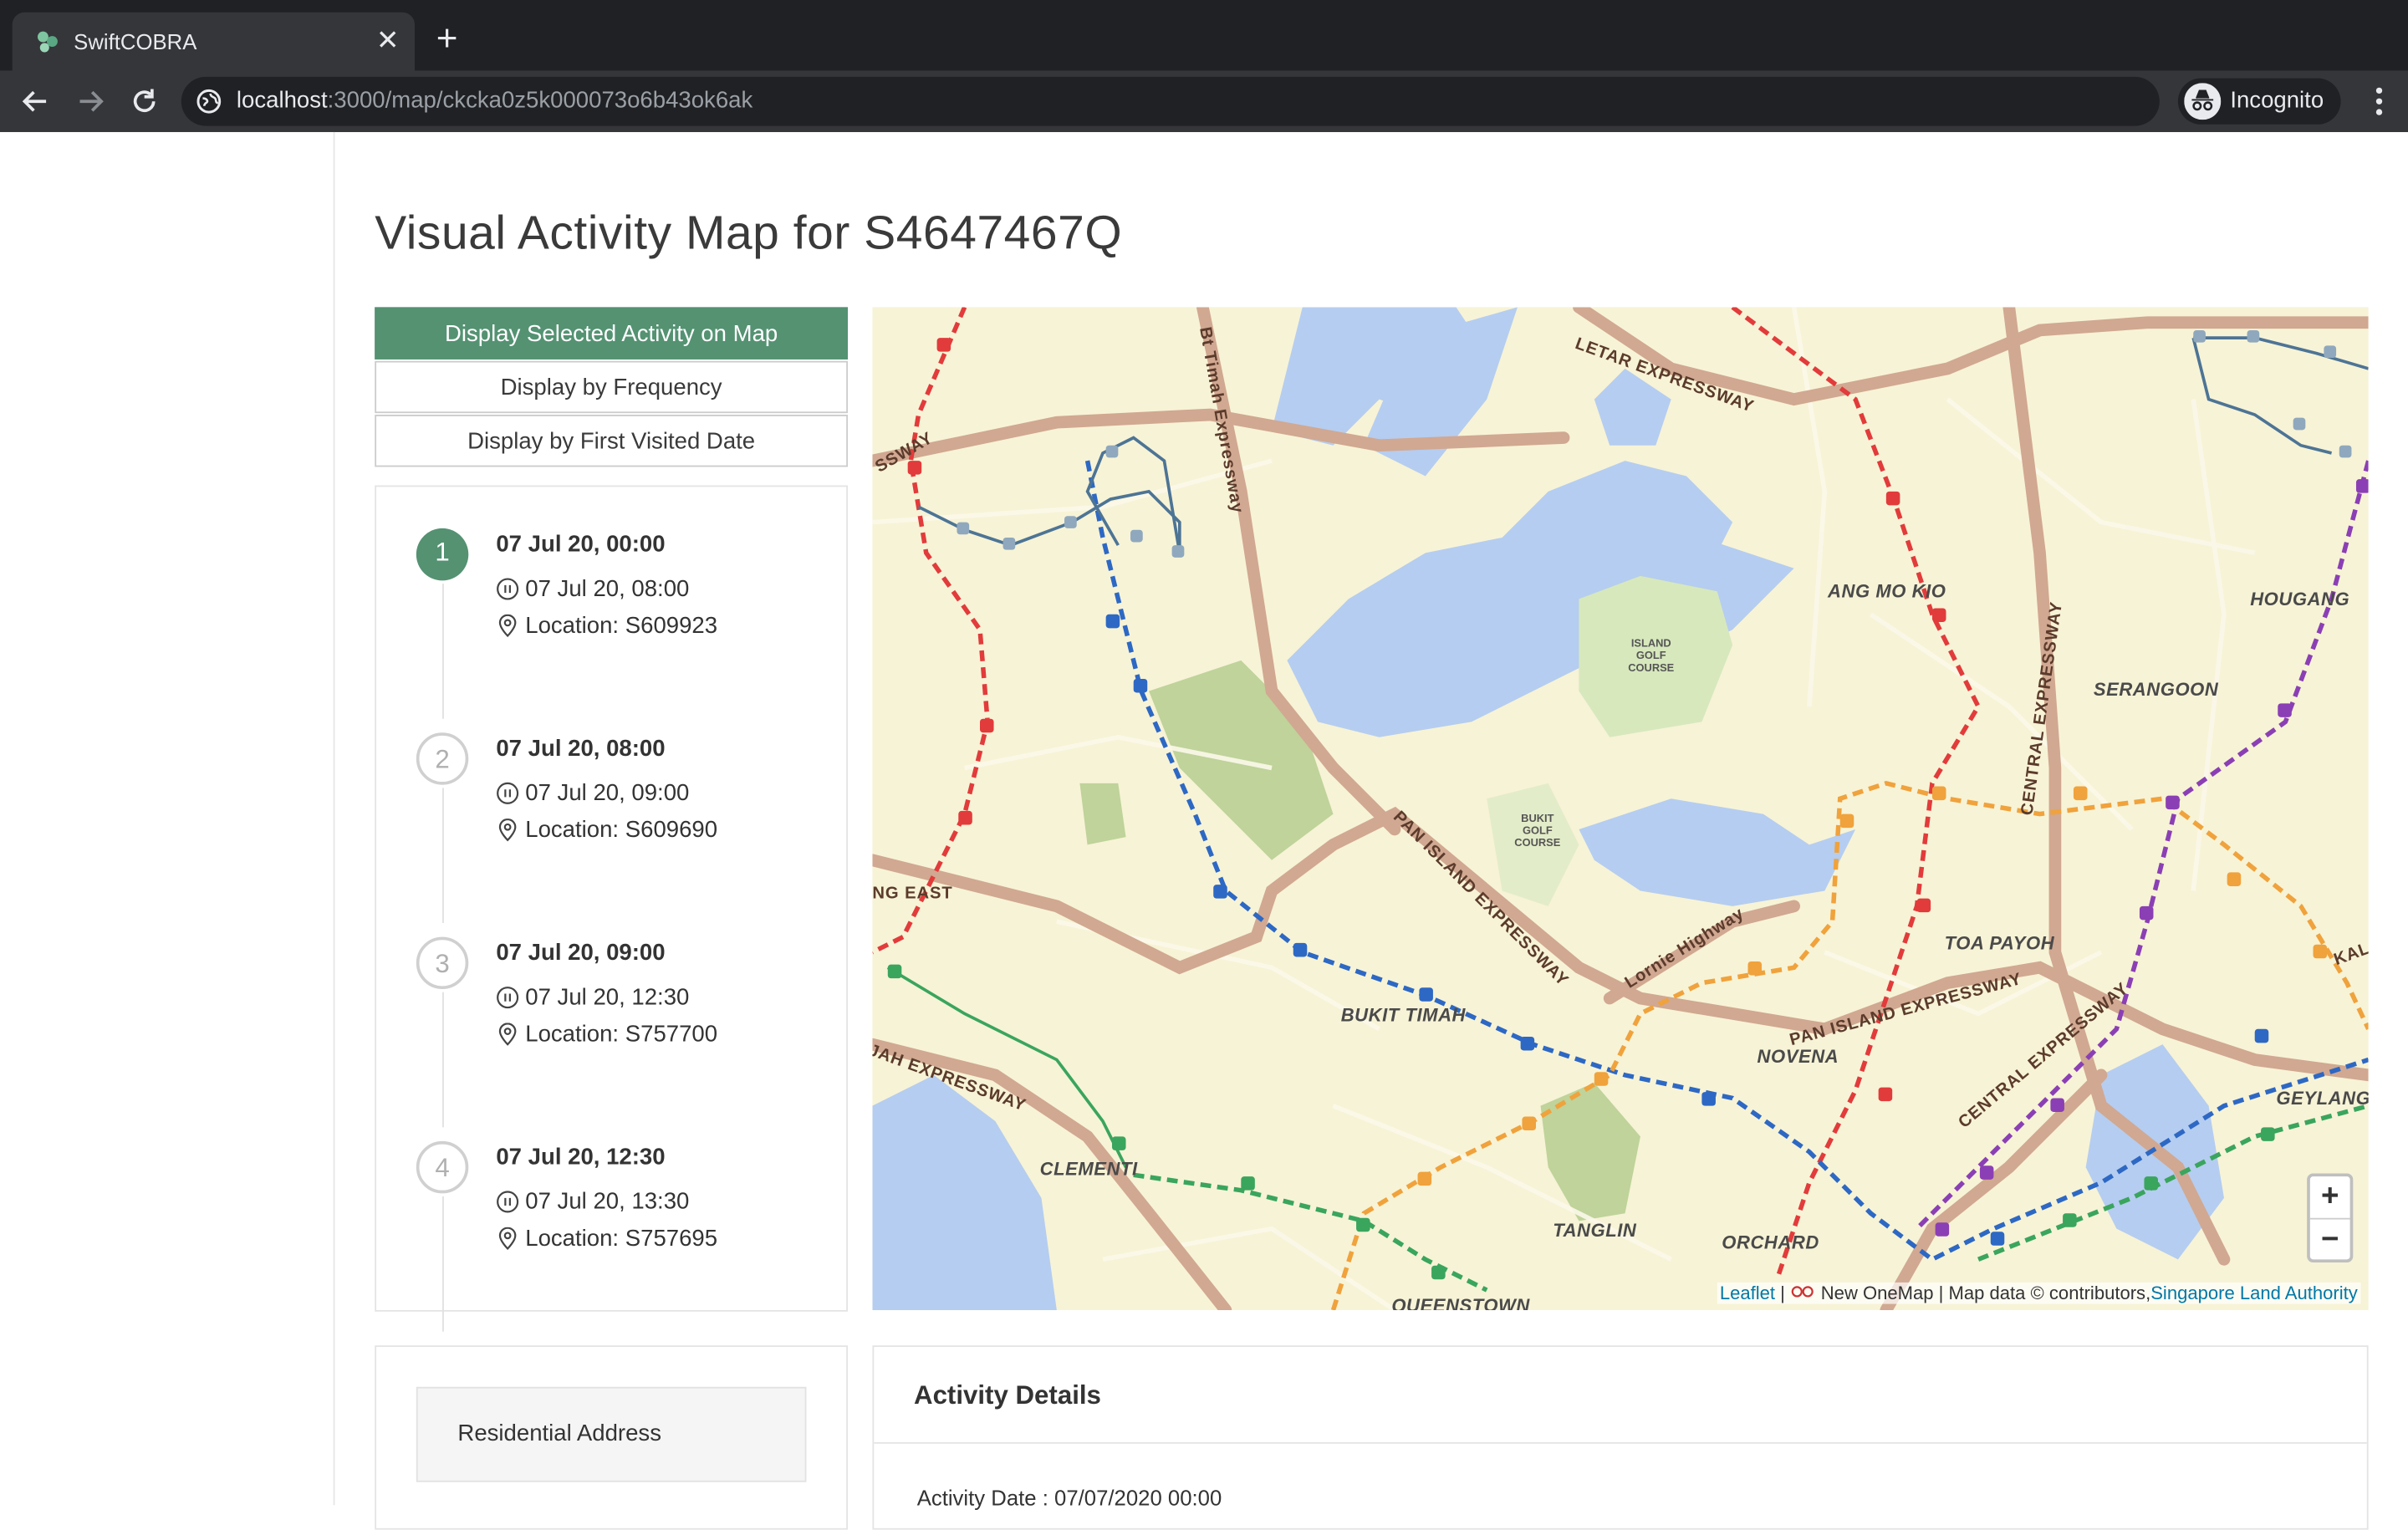  I want to click on timeline-location-row: Location: S609690, so click(607, 831).